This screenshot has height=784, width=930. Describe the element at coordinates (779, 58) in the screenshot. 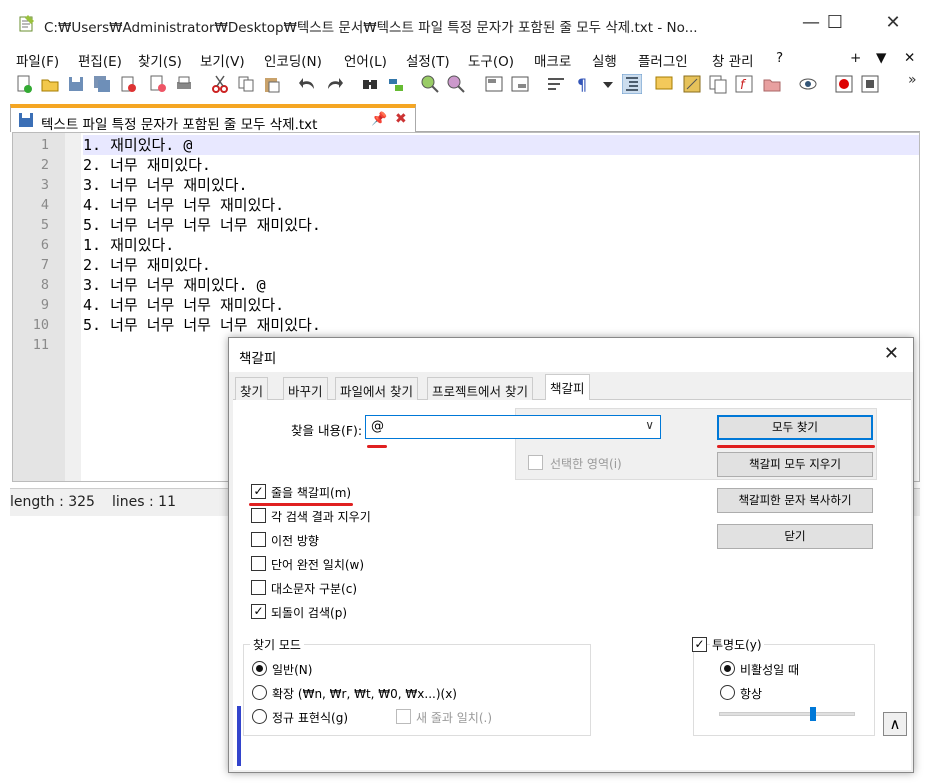

I see `menu-help: ?` at that location.